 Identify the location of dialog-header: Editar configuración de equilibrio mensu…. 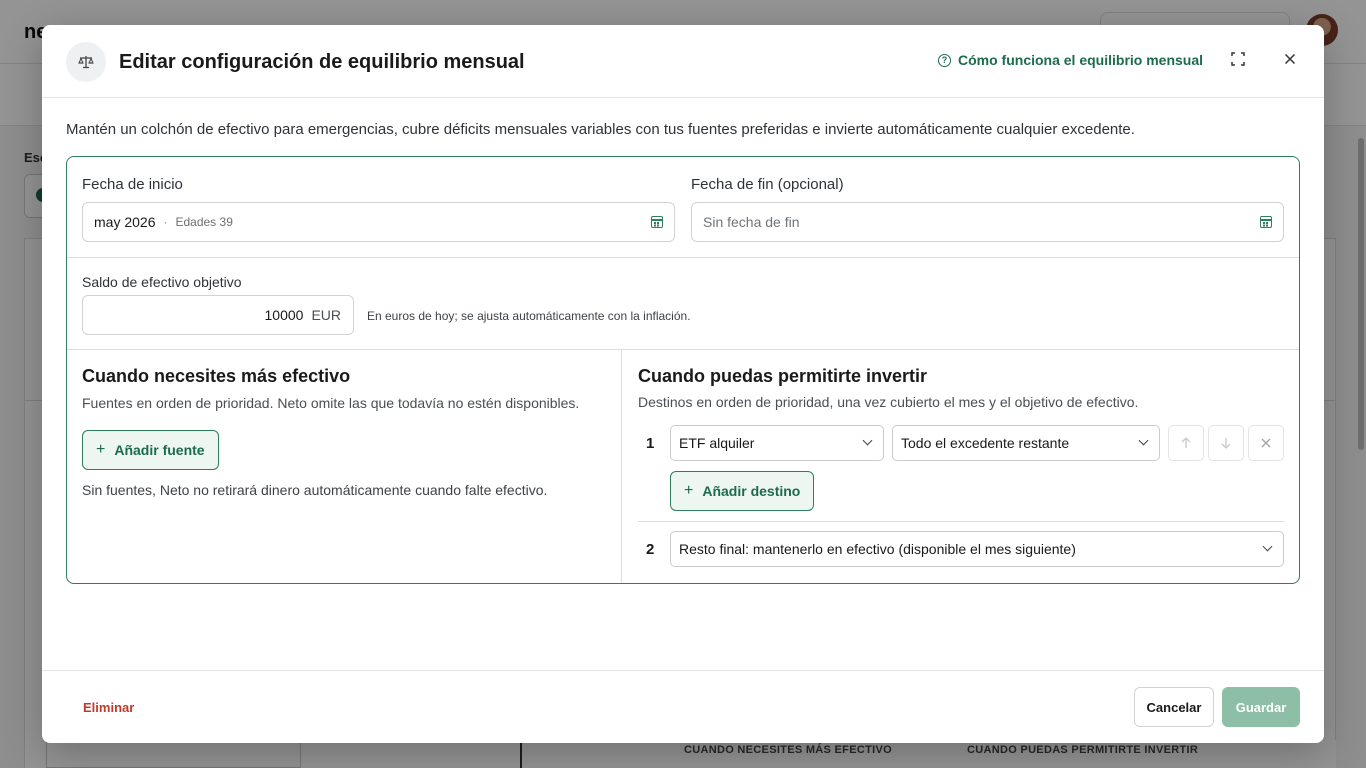
(683, 61).